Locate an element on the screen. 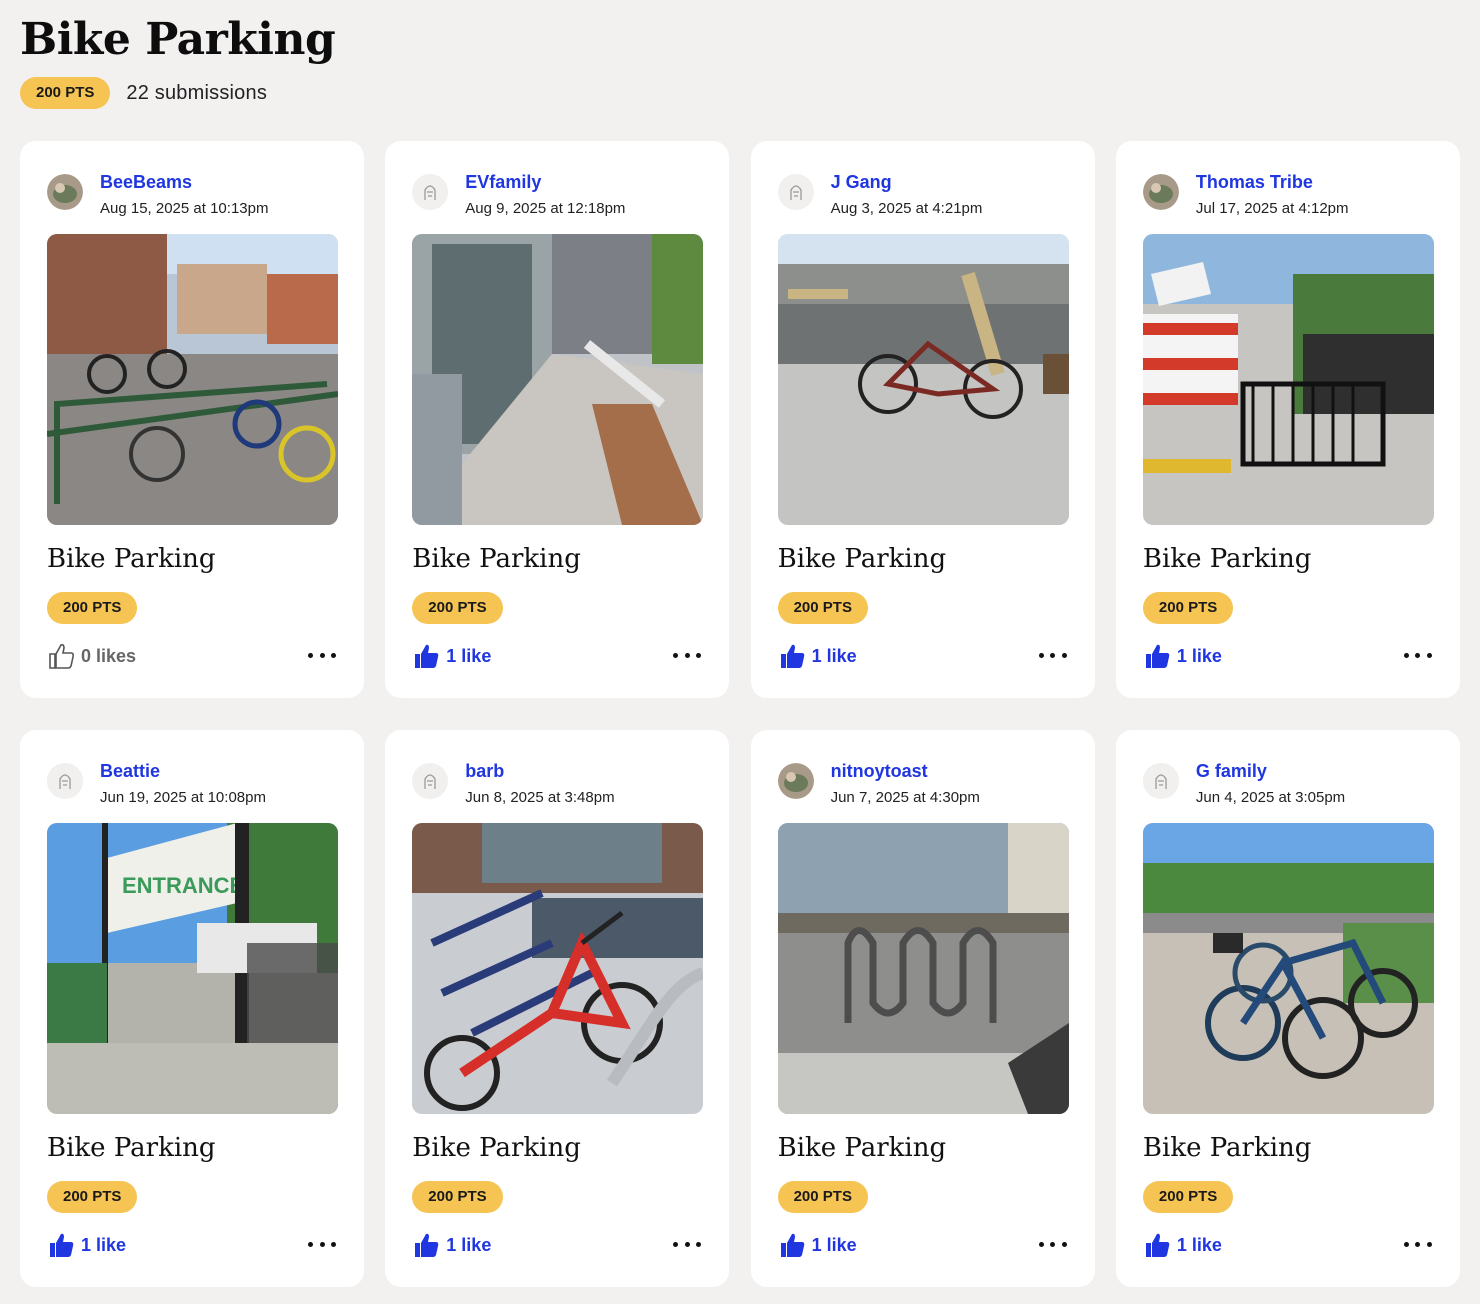  submission-timestamp: Jun 4, 2025 at 3:05pm is located at coordinates (1270, 797).